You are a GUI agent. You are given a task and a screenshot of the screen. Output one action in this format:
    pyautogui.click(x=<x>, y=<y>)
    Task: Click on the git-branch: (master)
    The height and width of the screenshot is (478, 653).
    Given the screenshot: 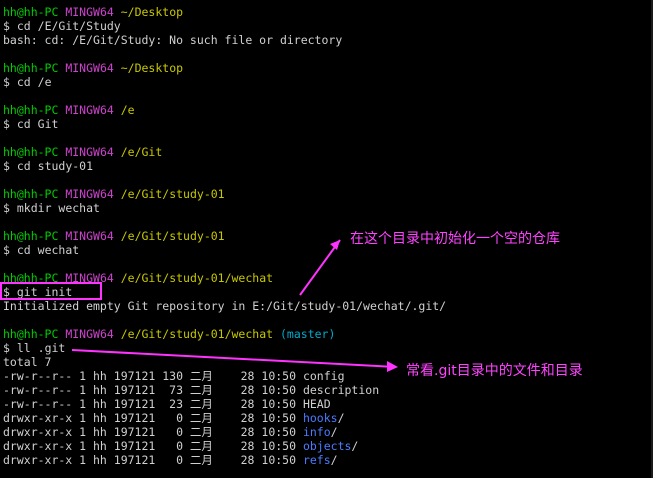 What is the action you would take?
    pyautogui.click(x=308, y=334)
    